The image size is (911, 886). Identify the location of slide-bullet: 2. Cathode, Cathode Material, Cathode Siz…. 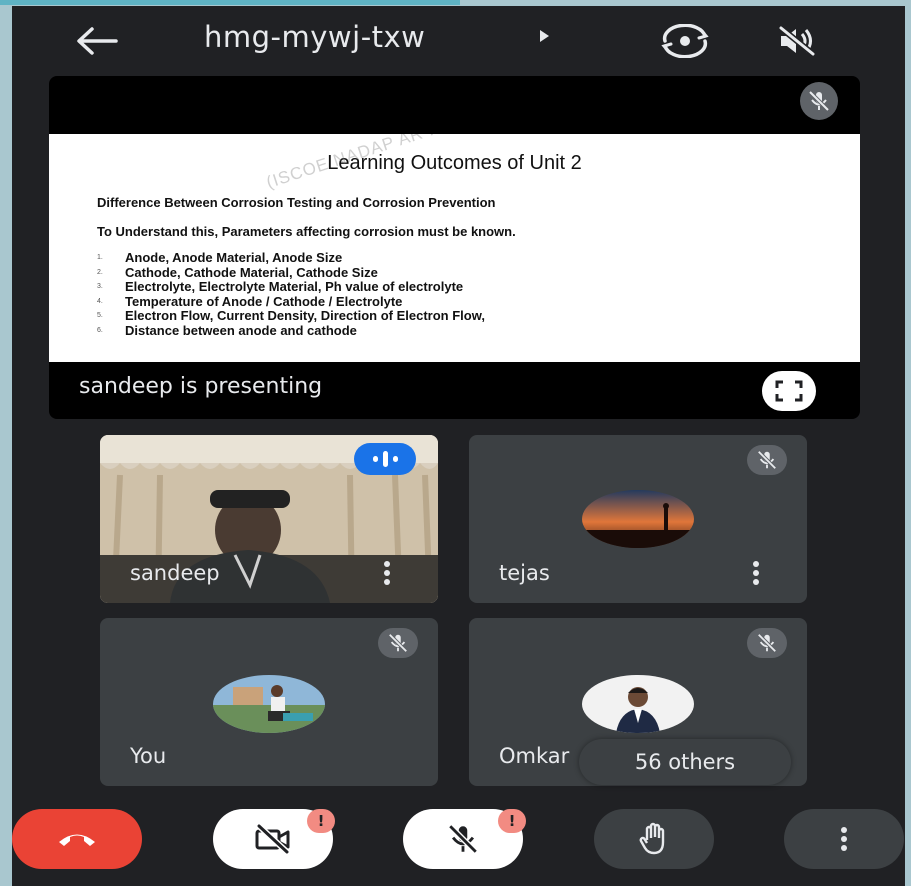
(237, 272).